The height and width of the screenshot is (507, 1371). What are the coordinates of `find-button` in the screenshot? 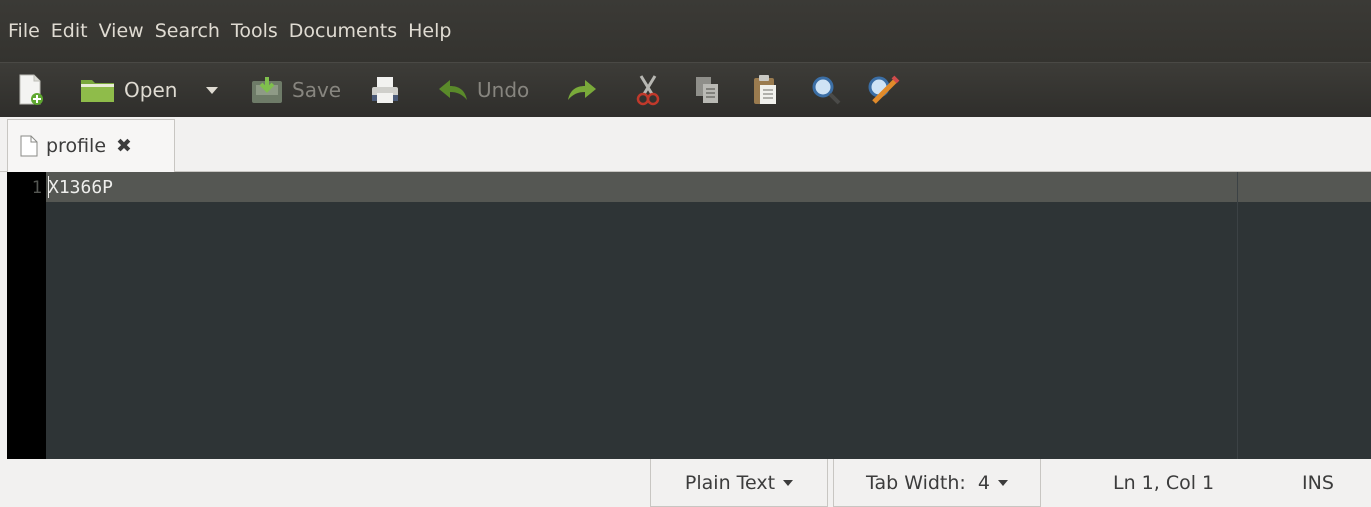 It's located at (826, 90).